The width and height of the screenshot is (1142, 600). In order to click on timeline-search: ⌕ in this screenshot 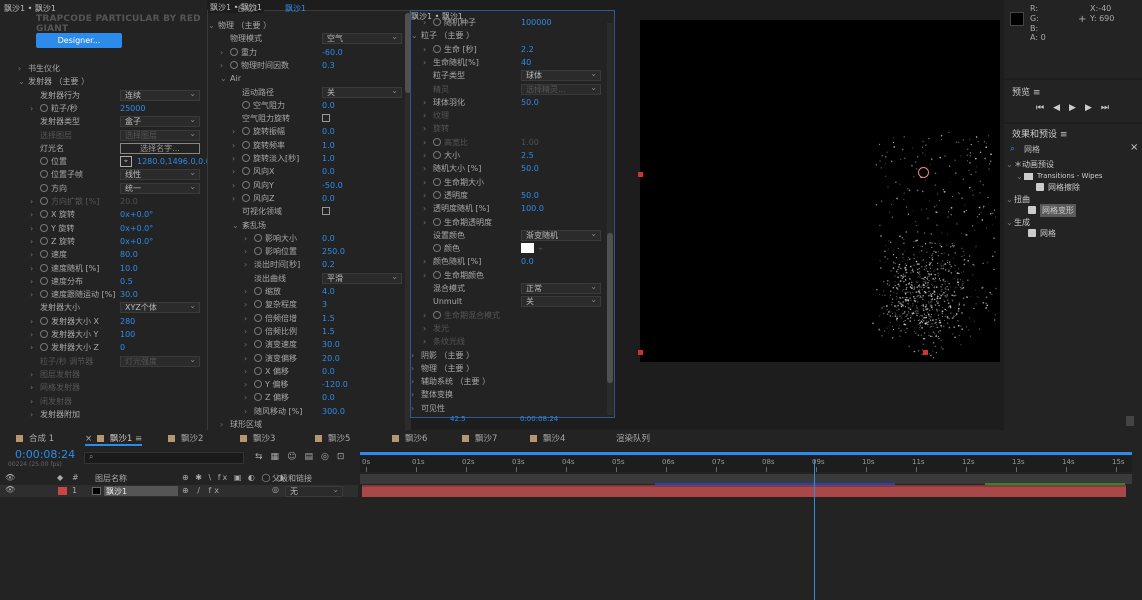, I will do `click(164, 458)`.